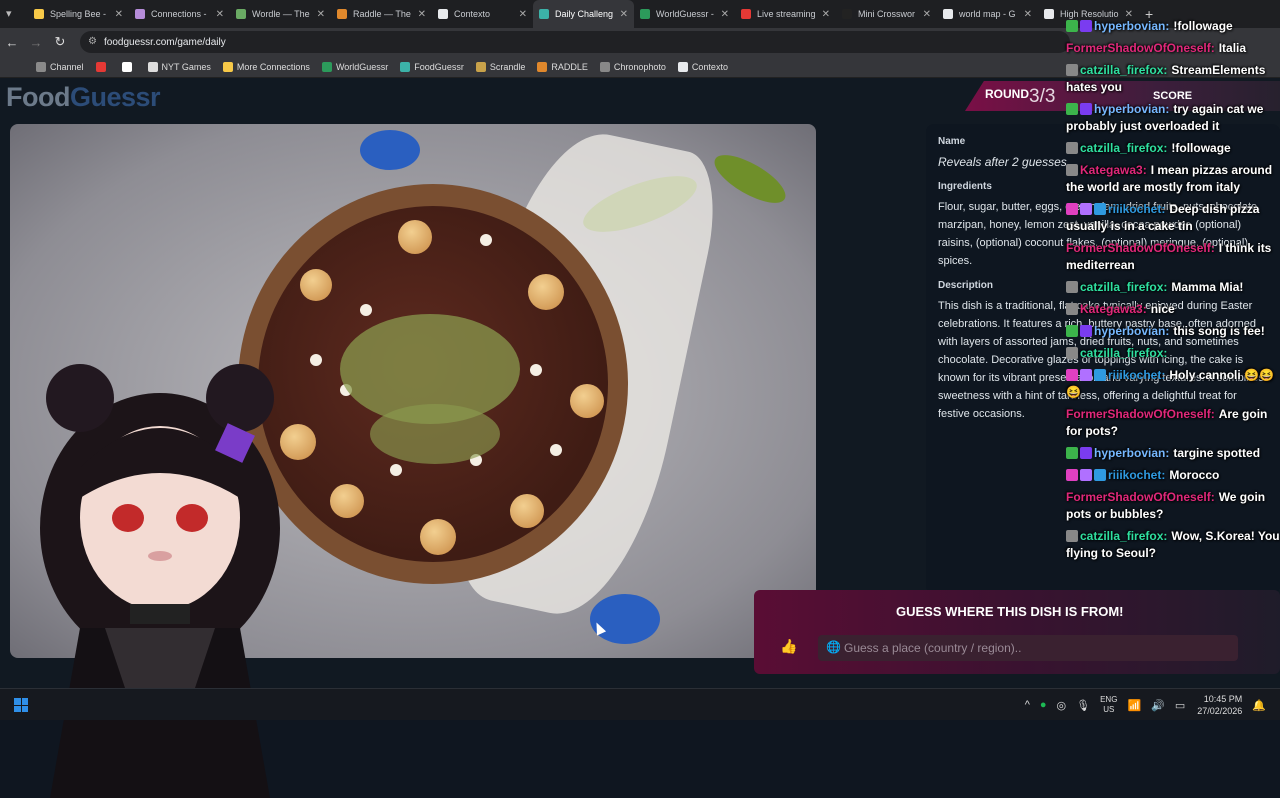 Image resolution: width=1280 pixels, height=798 pixels. What do you see at coordinates (83, 97) in the screenshot?
I see `site-logo: FoodGuessr` at bounding box center [83, 97].